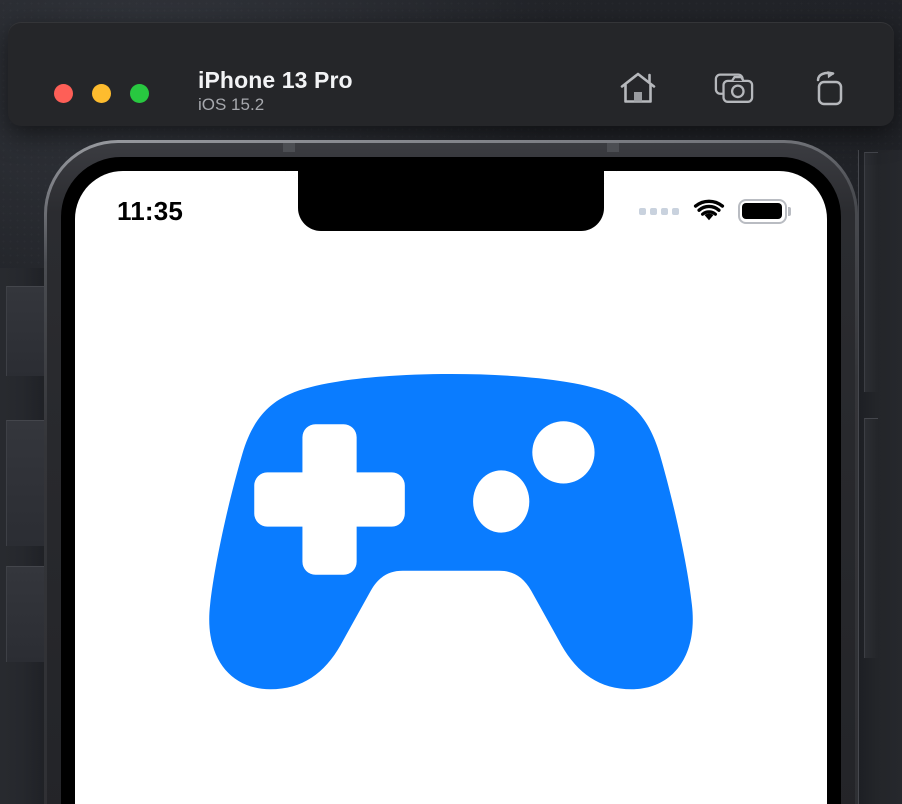  I want to click on home-button: Home, so click(638, 88).